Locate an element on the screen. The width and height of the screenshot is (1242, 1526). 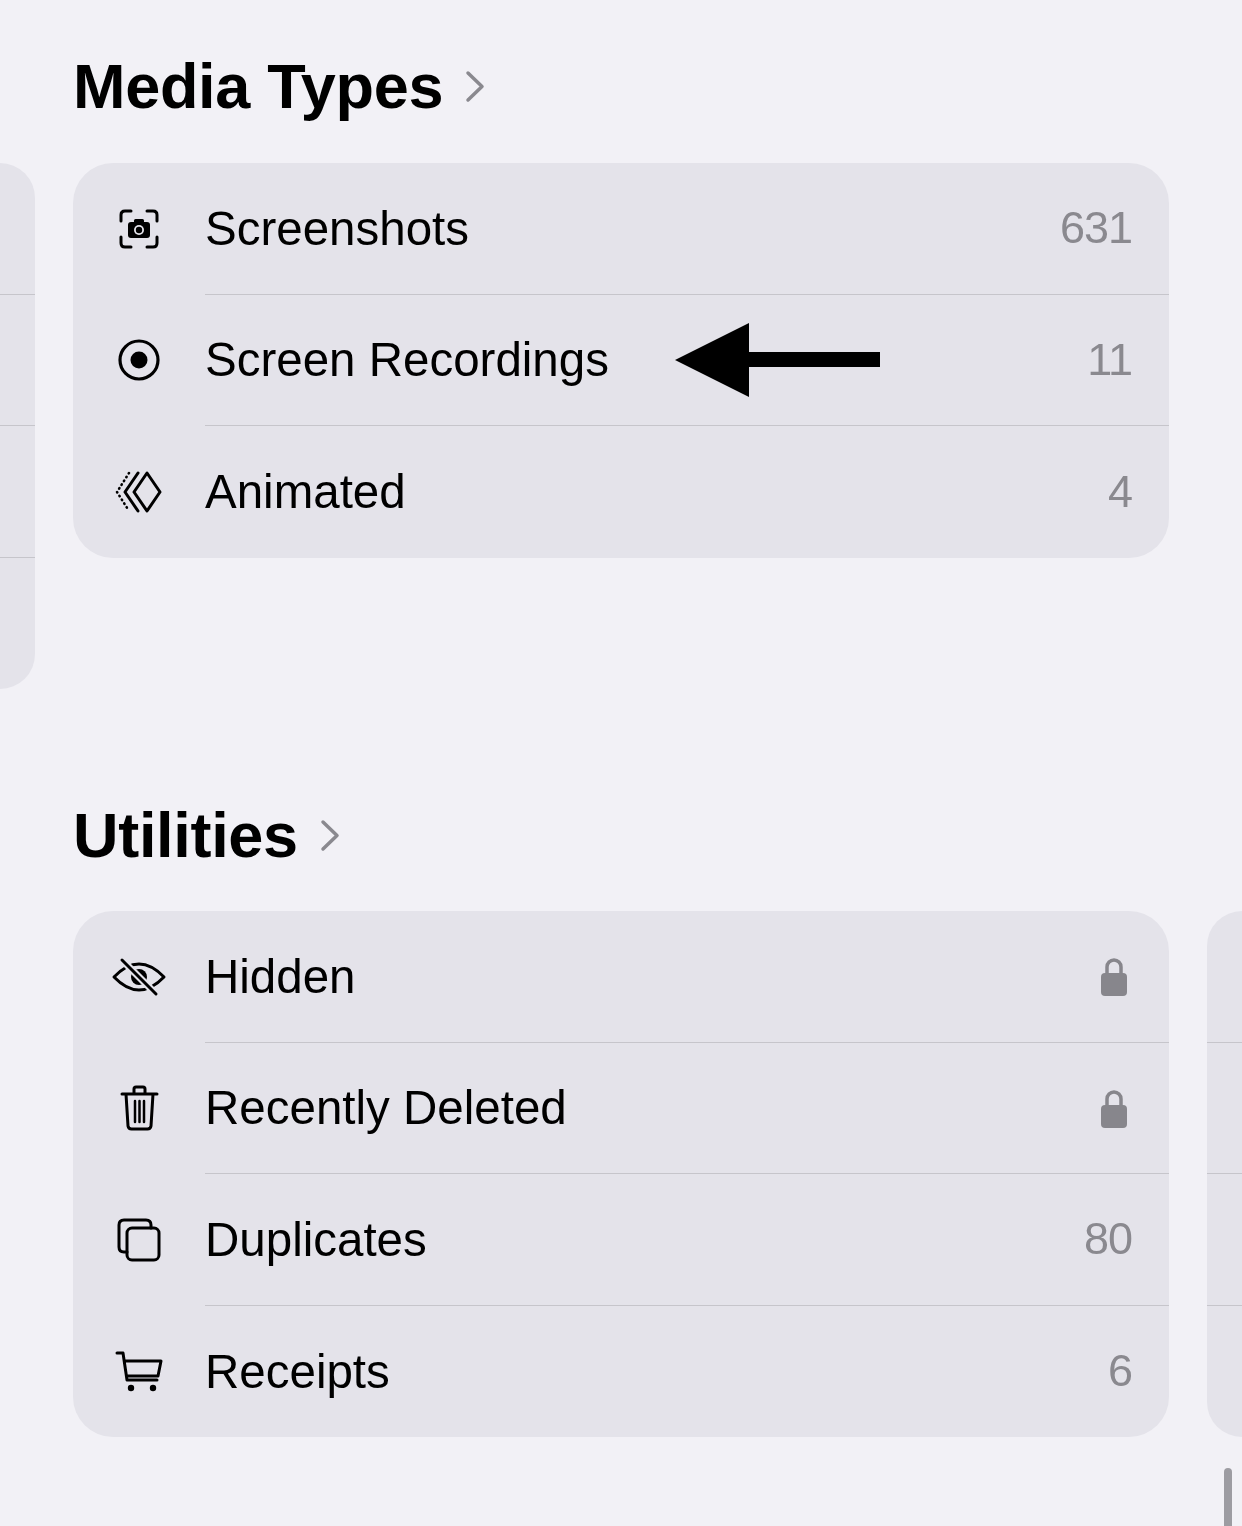
album-label: Recently Deleted is located at coordinates (386, 1108).